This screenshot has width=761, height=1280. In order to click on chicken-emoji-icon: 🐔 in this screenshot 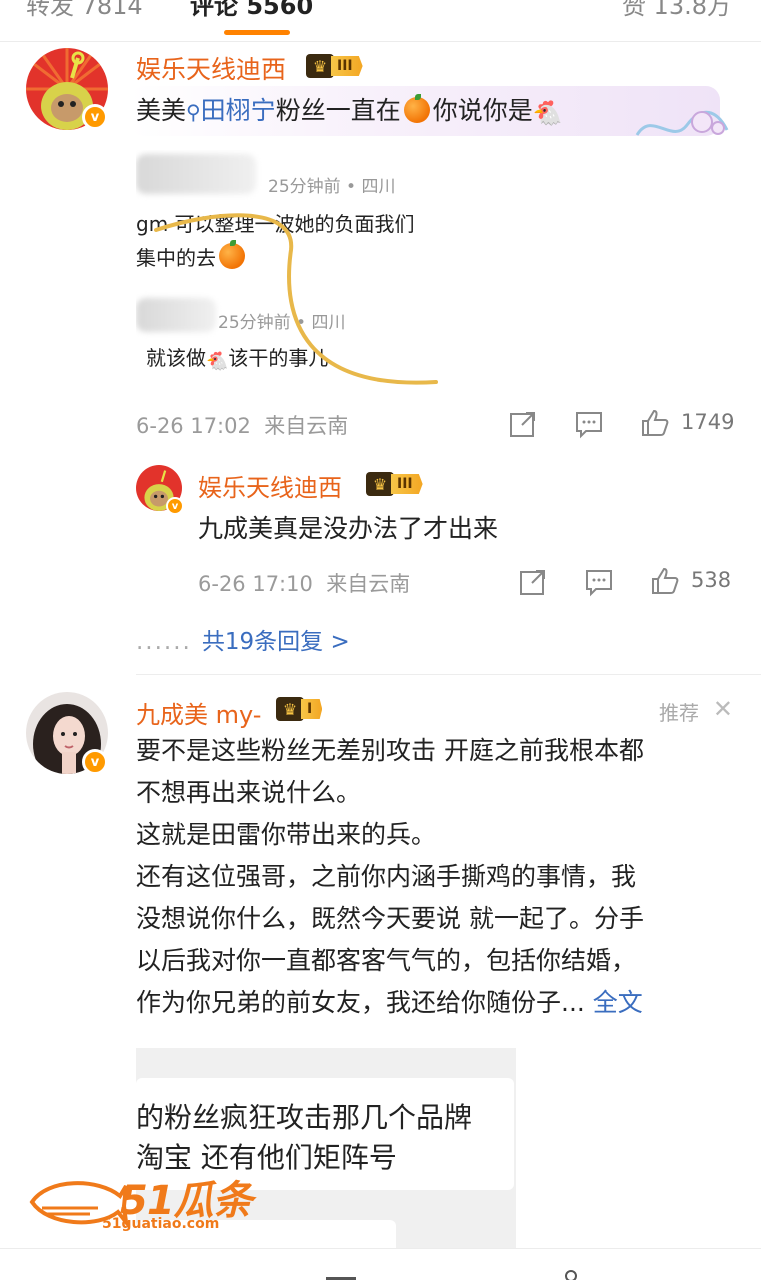, I will do `click(547, 113)`.